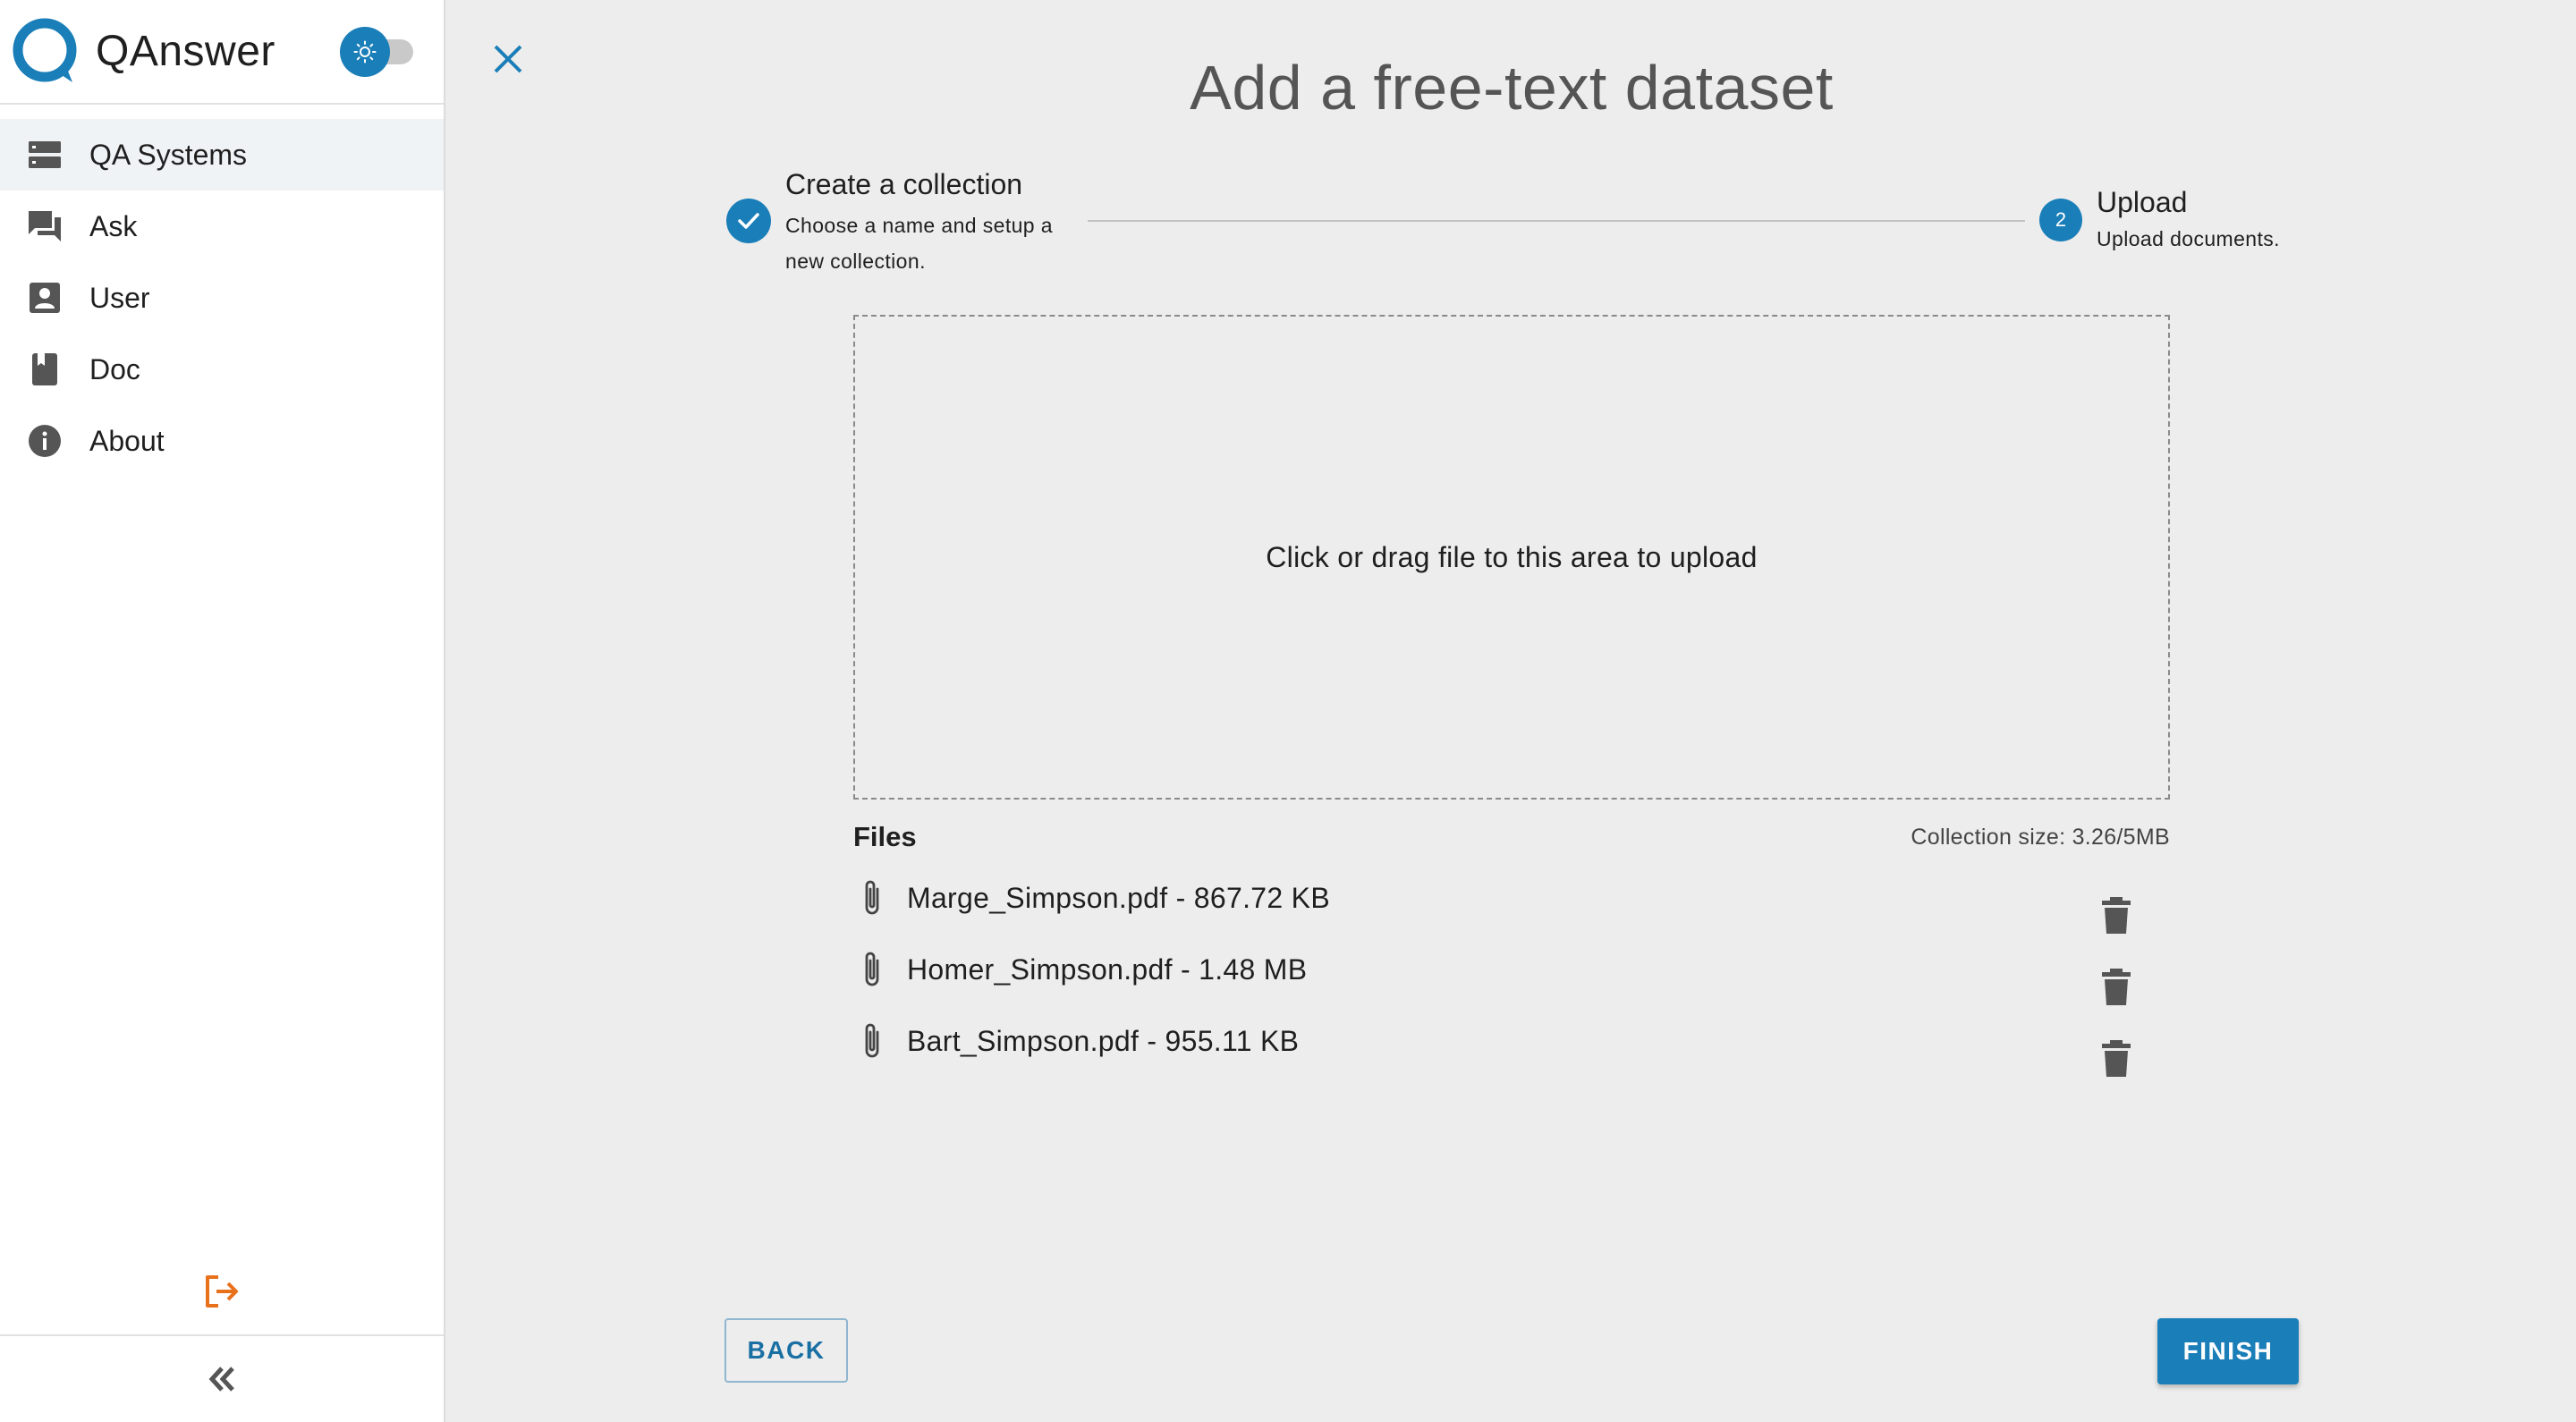  I want to click on sun-icon, so click(365, 51).